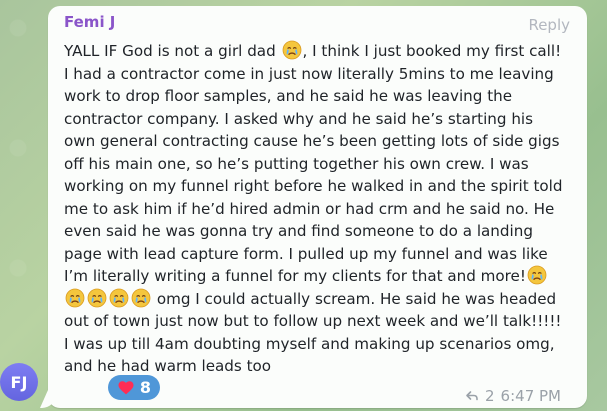  I want to click on reply-button: Reply, so click(549, 25).